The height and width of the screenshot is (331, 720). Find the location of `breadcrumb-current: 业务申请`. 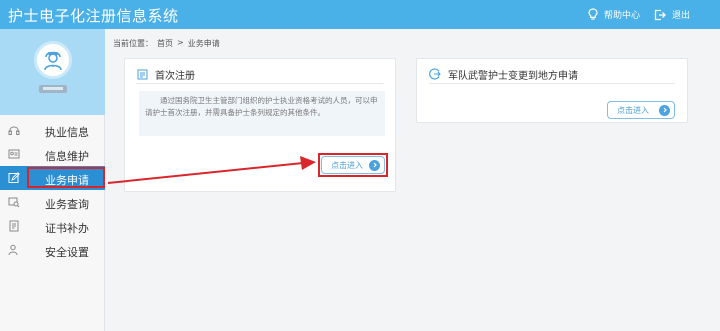

breadcrumb-current: 业务申请 is located at coordinates (203, 43).